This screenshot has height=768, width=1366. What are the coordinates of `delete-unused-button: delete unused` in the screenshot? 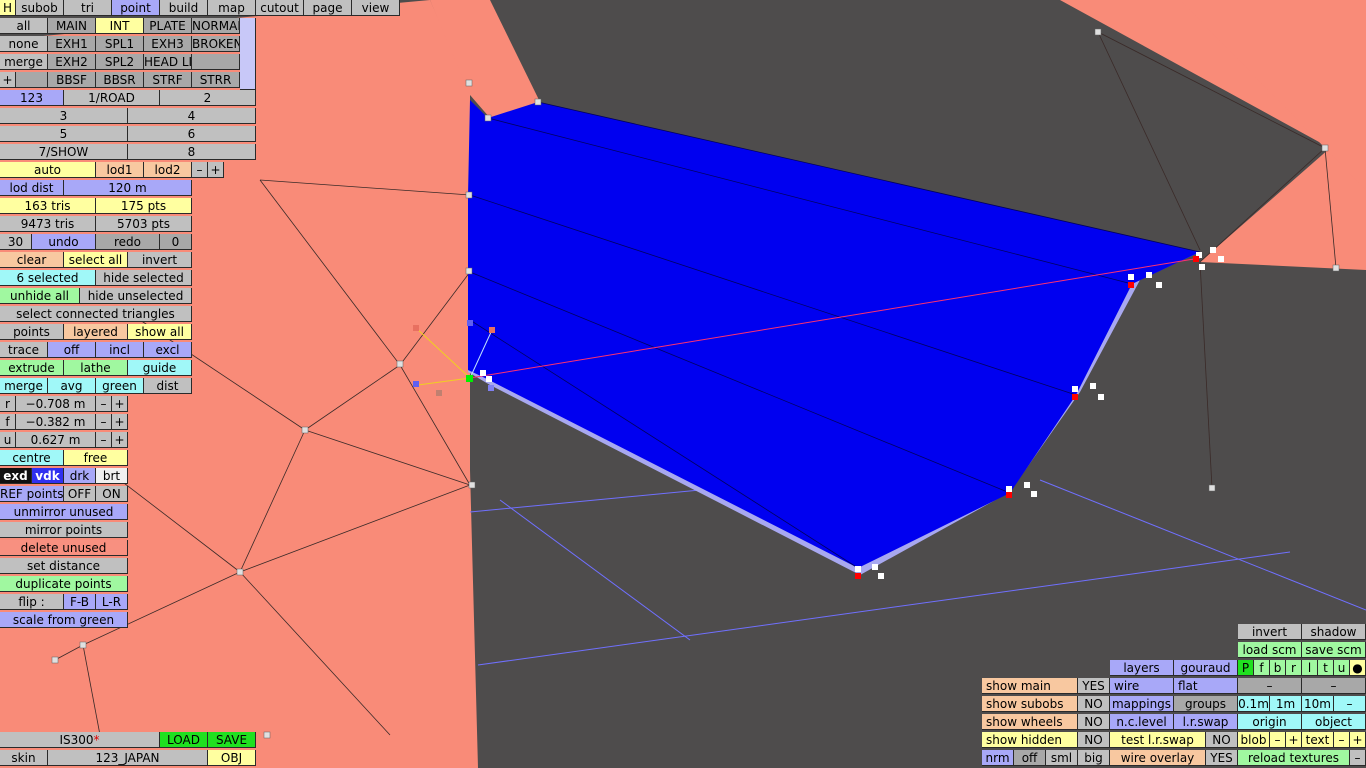 It's located at (64, 548).